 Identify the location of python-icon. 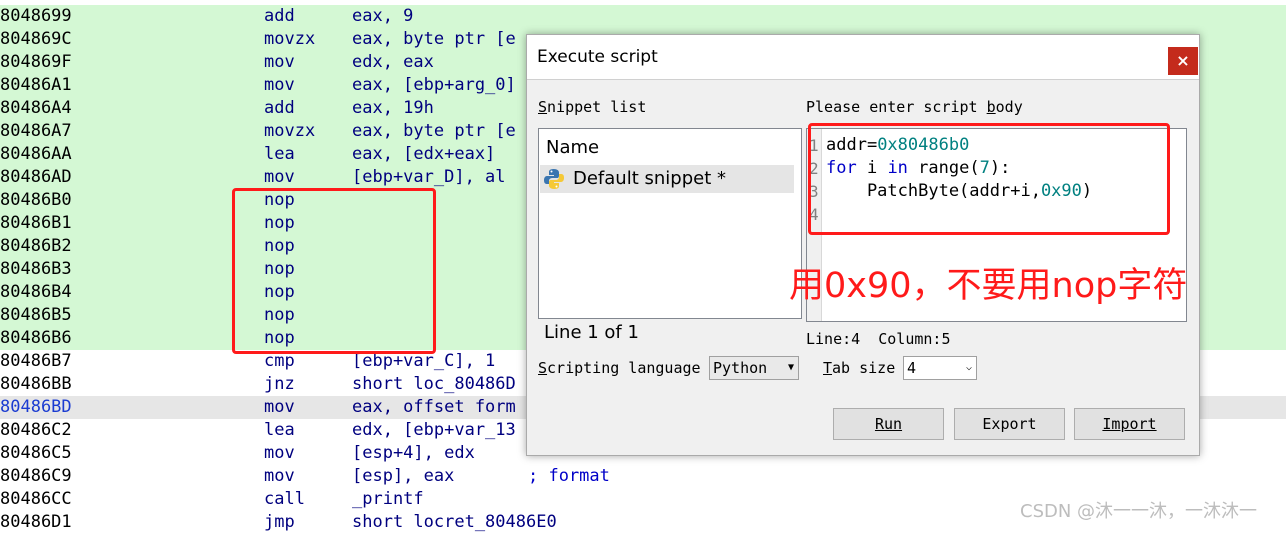
(554, 179).